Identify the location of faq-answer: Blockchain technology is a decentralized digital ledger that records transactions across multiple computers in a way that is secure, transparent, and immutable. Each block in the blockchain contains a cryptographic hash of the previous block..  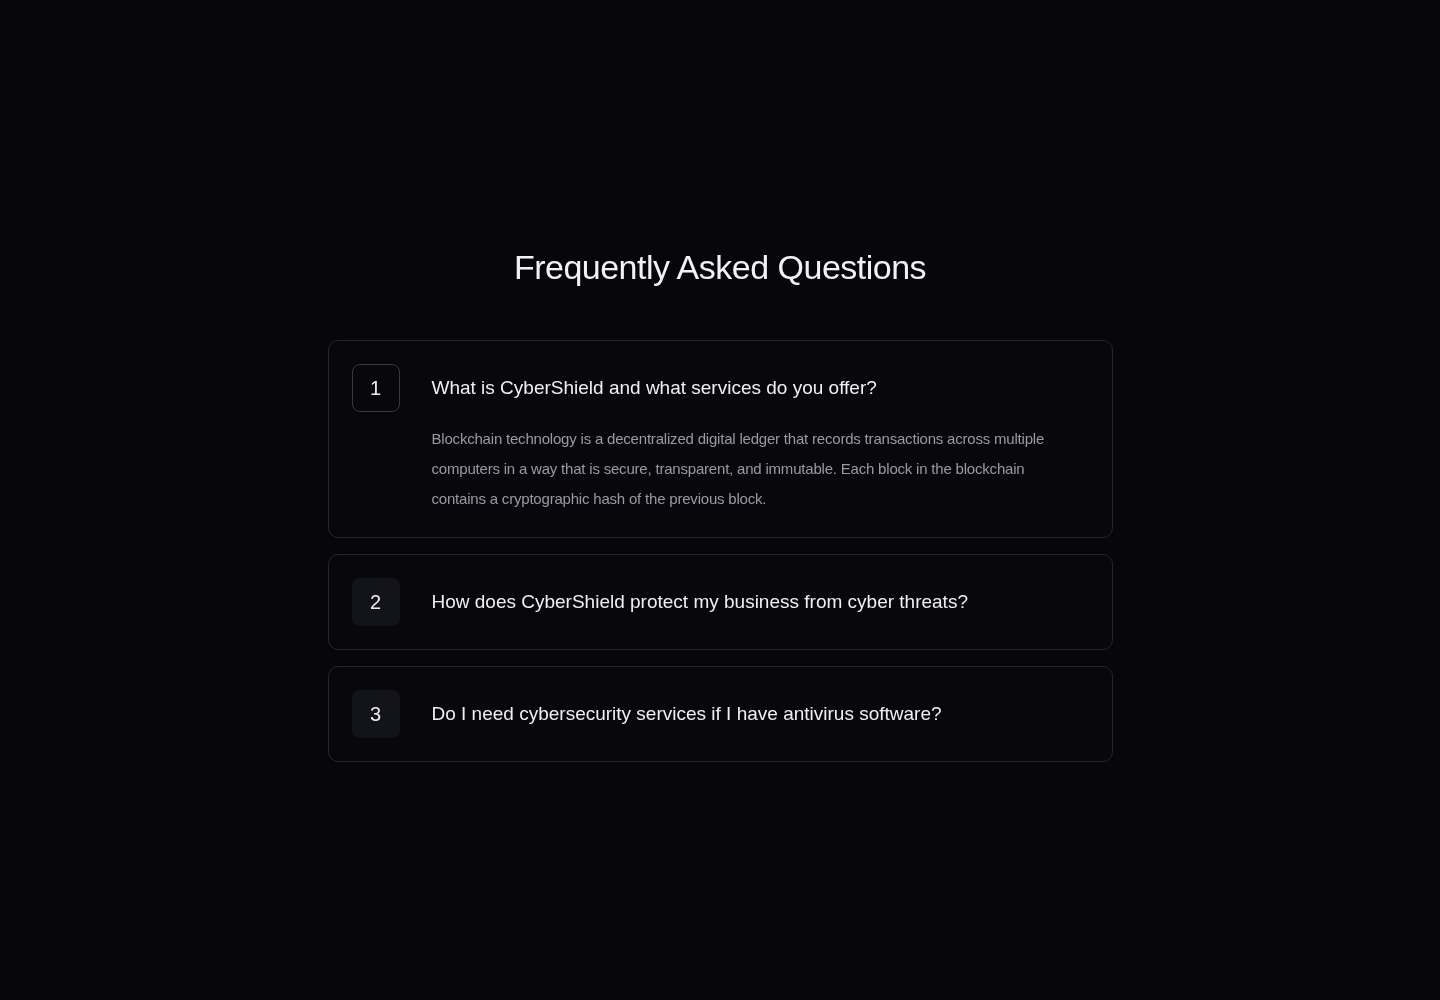
(738, 469).